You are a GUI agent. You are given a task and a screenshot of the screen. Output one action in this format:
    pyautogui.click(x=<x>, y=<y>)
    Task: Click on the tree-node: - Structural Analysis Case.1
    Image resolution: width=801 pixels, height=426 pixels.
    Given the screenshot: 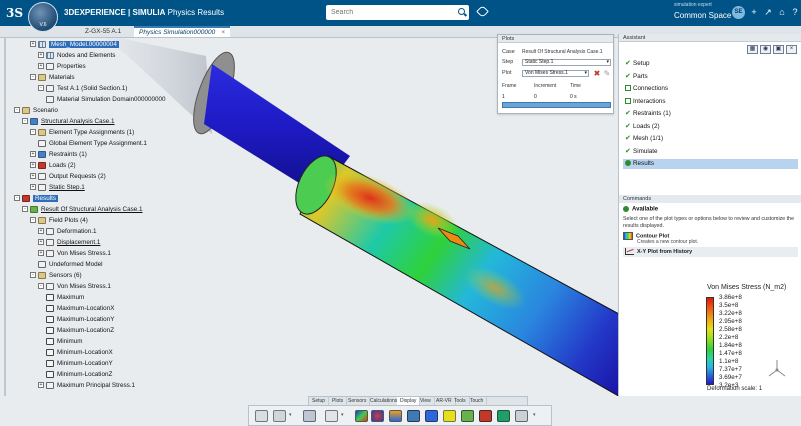 What is the action you would take?
    pyautogui.click(x=68, y=122)
    